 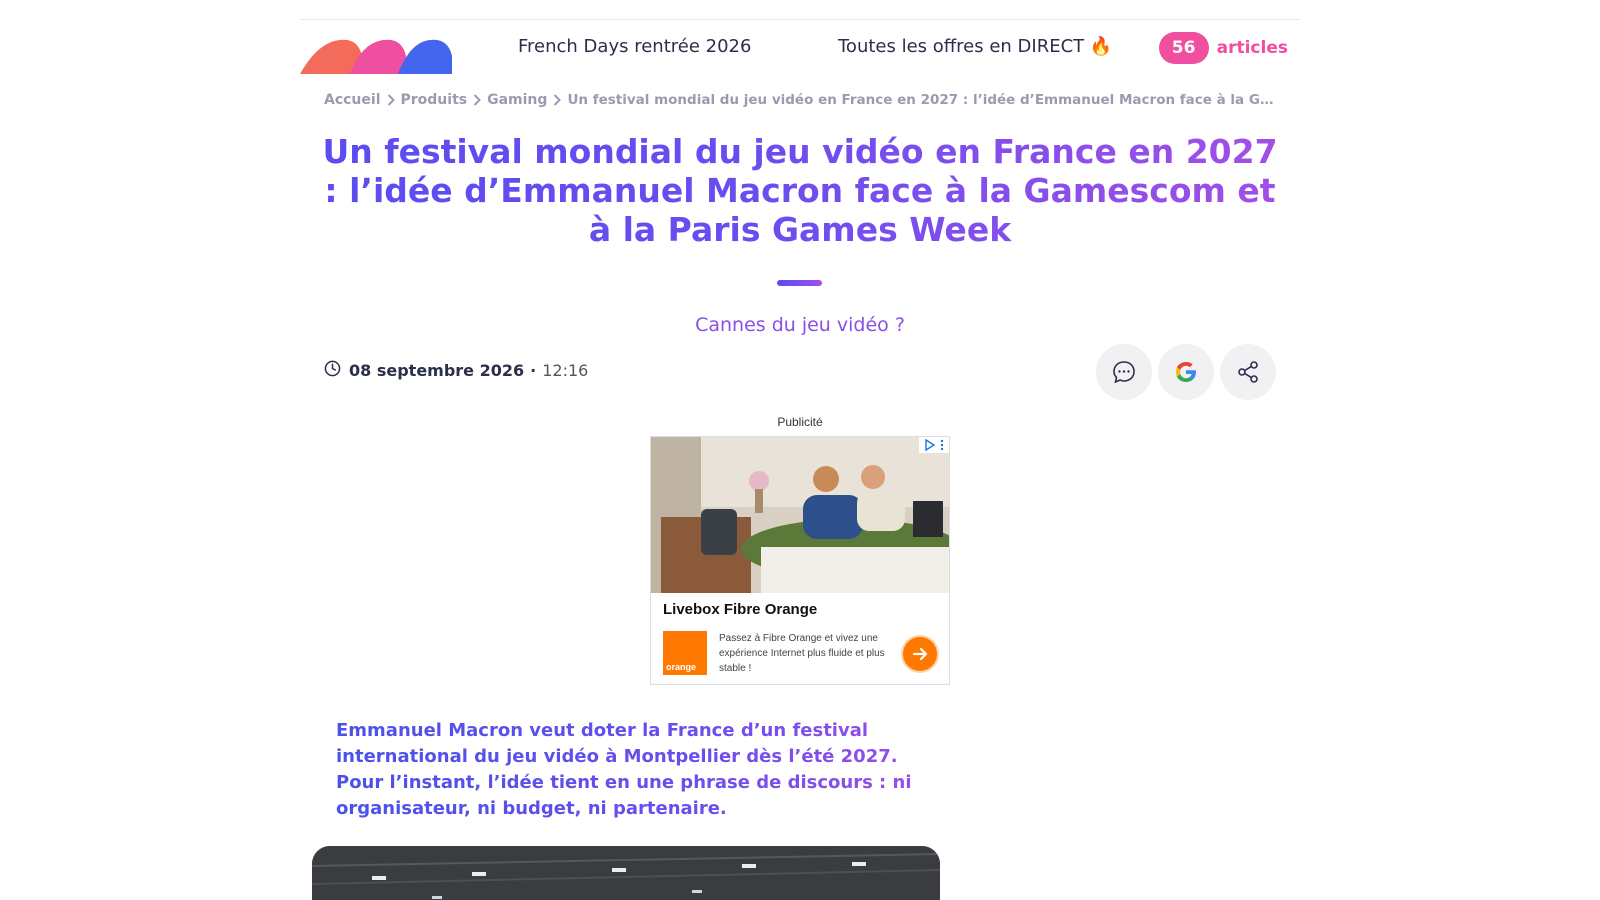 I want to click on article-count-badge: 56, so click(x=1183, y=48).